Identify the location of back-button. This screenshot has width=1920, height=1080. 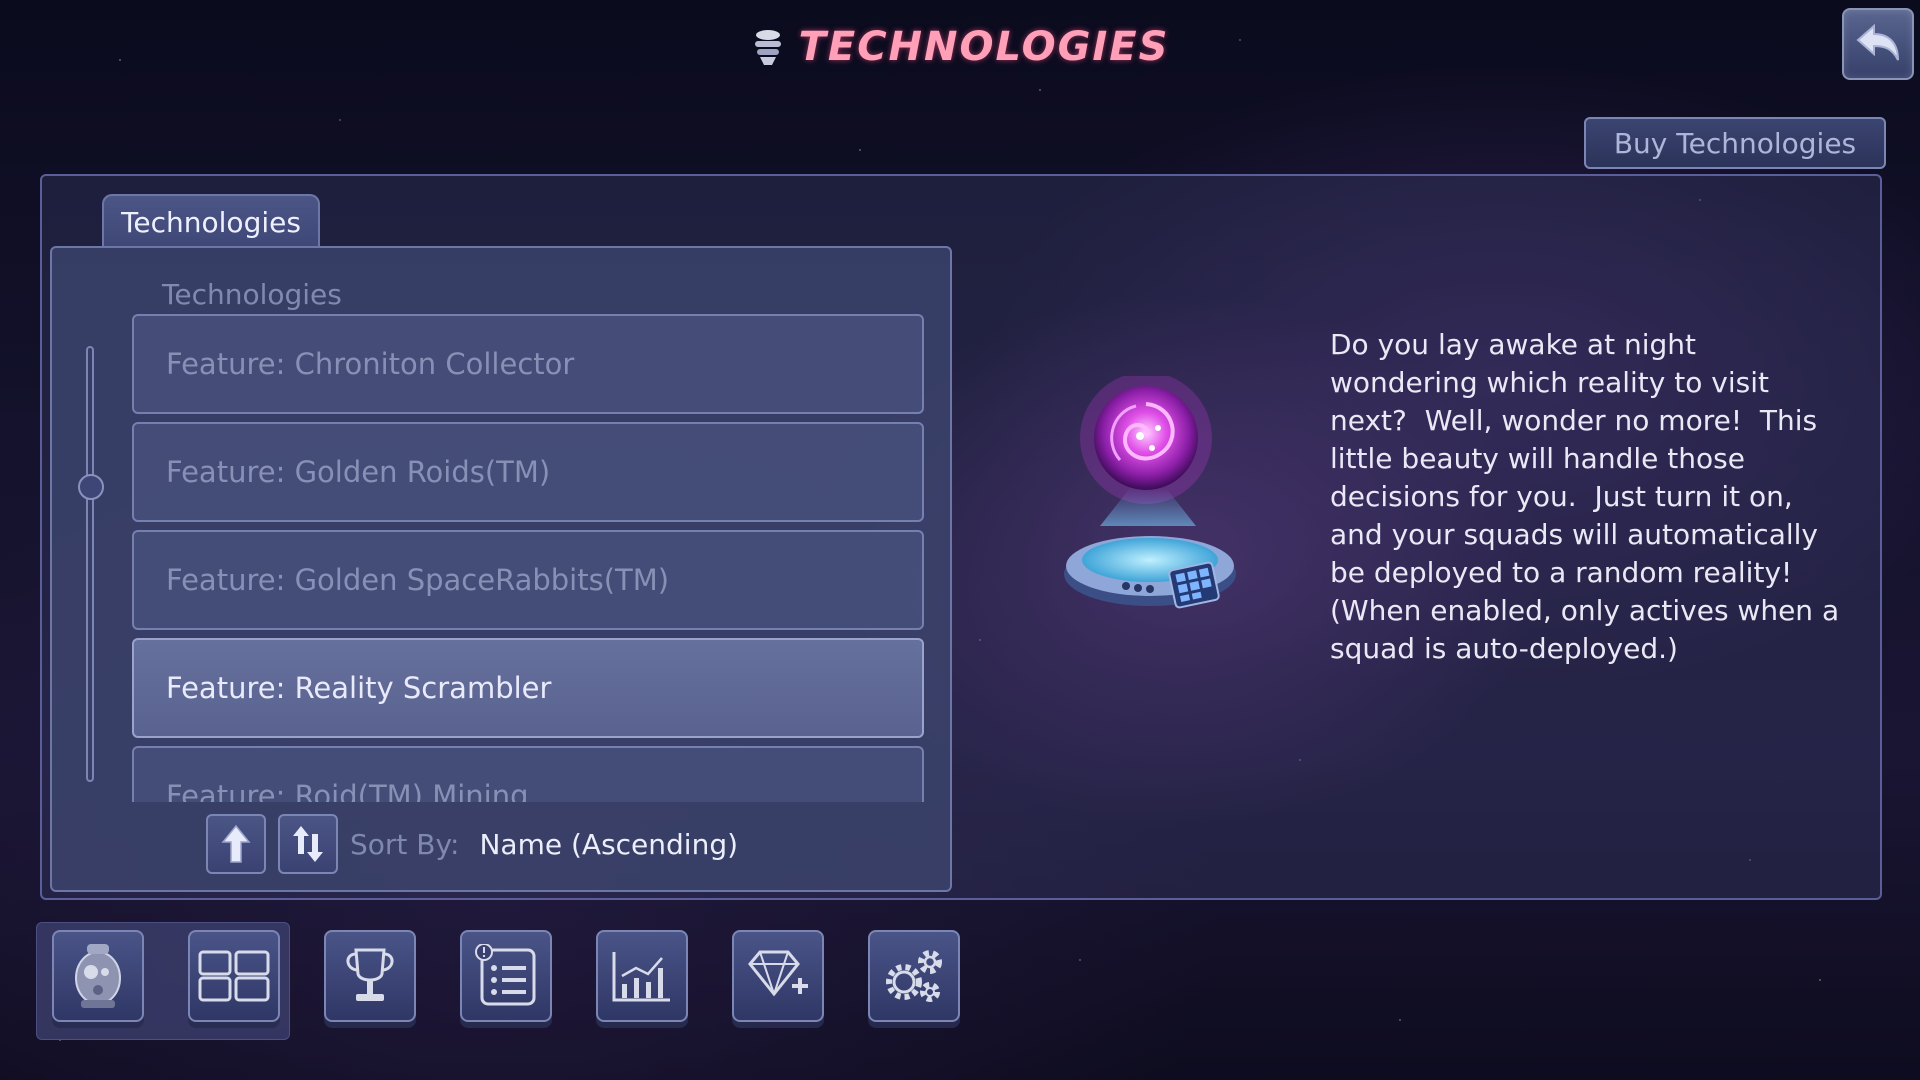
(1878, 44).